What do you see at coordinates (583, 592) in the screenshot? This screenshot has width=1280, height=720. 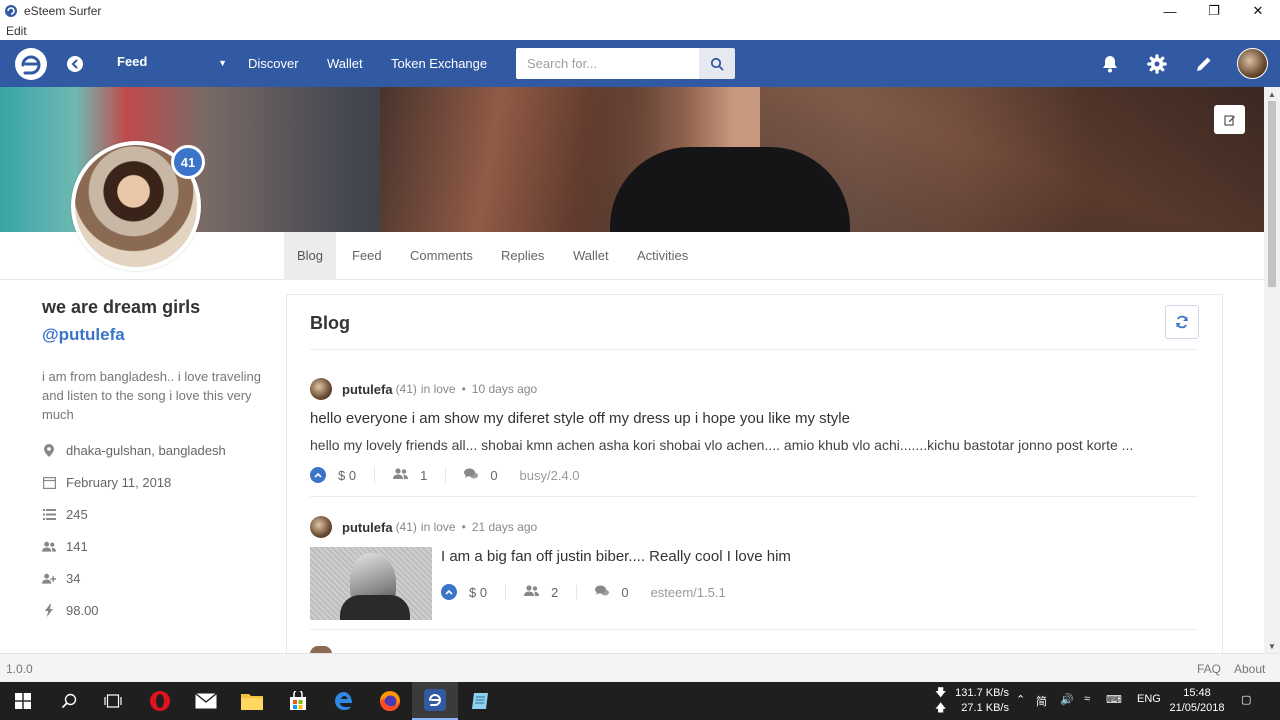 I see `post-actions: $ 0 2 0 esteem/1.5.1` at bounding box center [583, 592].